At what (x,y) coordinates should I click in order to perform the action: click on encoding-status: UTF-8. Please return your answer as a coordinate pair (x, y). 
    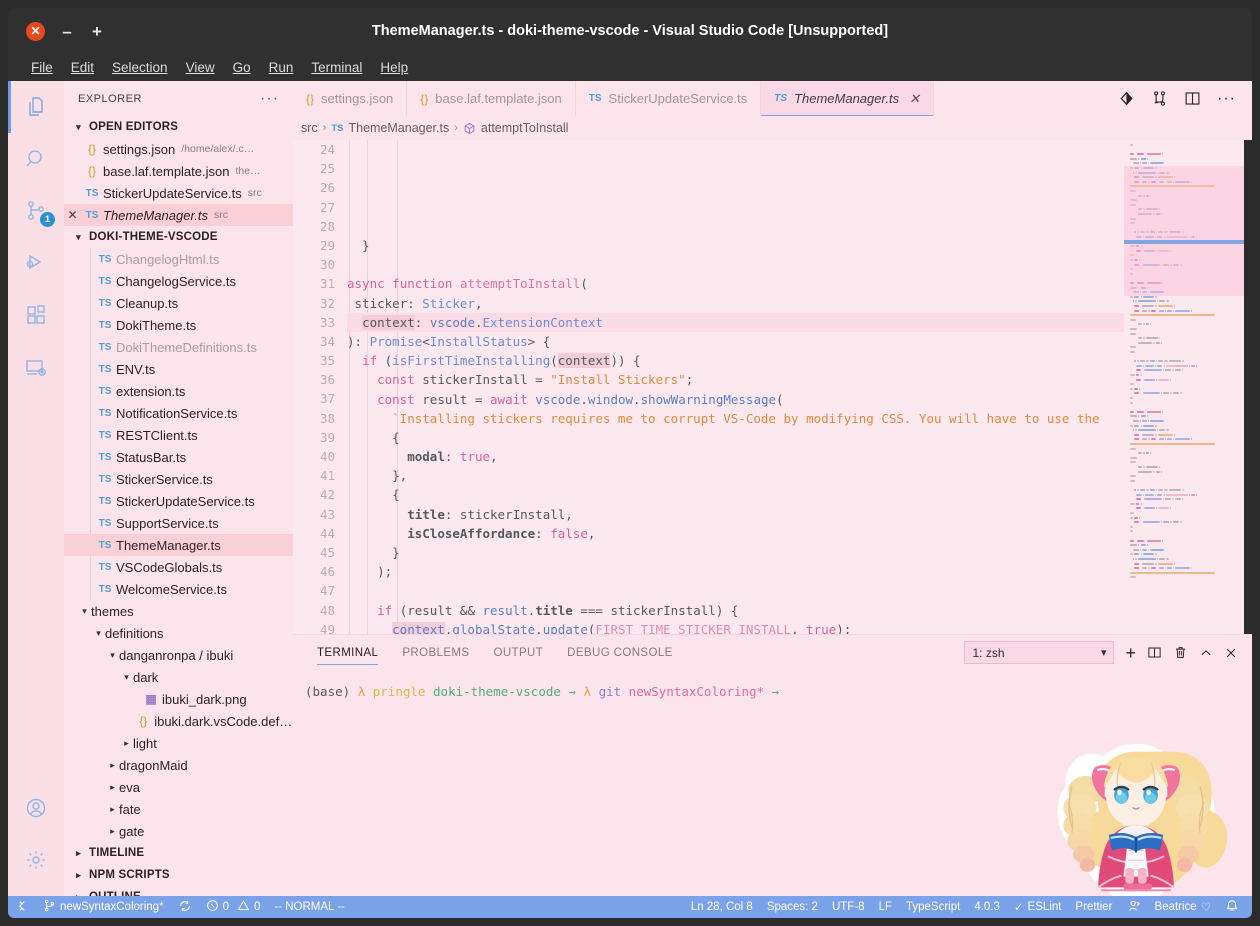
    Looking at the image, I should click on (848, 907).